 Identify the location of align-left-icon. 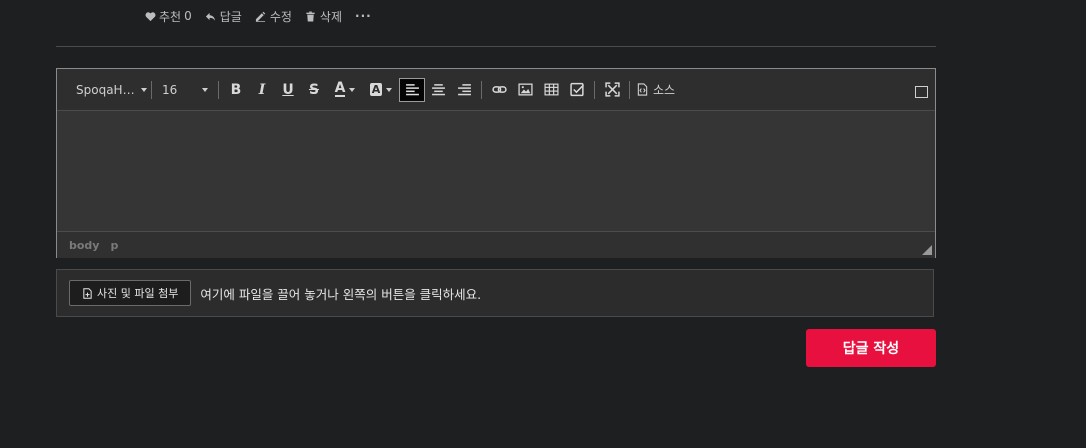
(412, 90).